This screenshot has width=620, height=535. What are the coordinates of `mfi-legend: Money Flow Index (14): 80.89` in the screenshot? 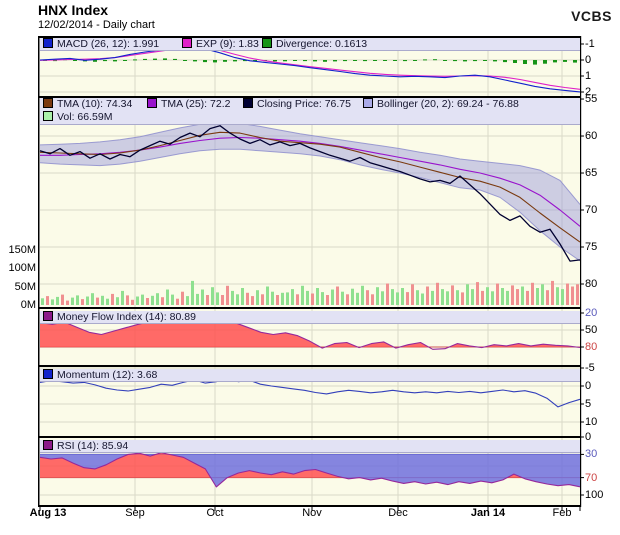 It's located at (310, 317).